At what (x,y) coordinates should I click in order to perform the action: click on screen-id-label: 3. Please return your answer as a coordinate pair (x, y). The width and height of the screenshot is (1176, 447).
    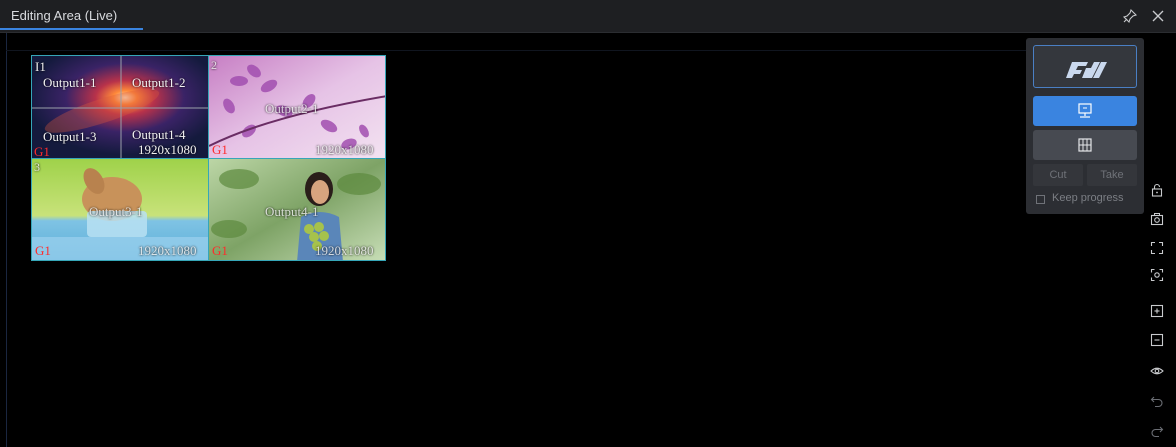
    Looking at the image, I should click on (37, 167).